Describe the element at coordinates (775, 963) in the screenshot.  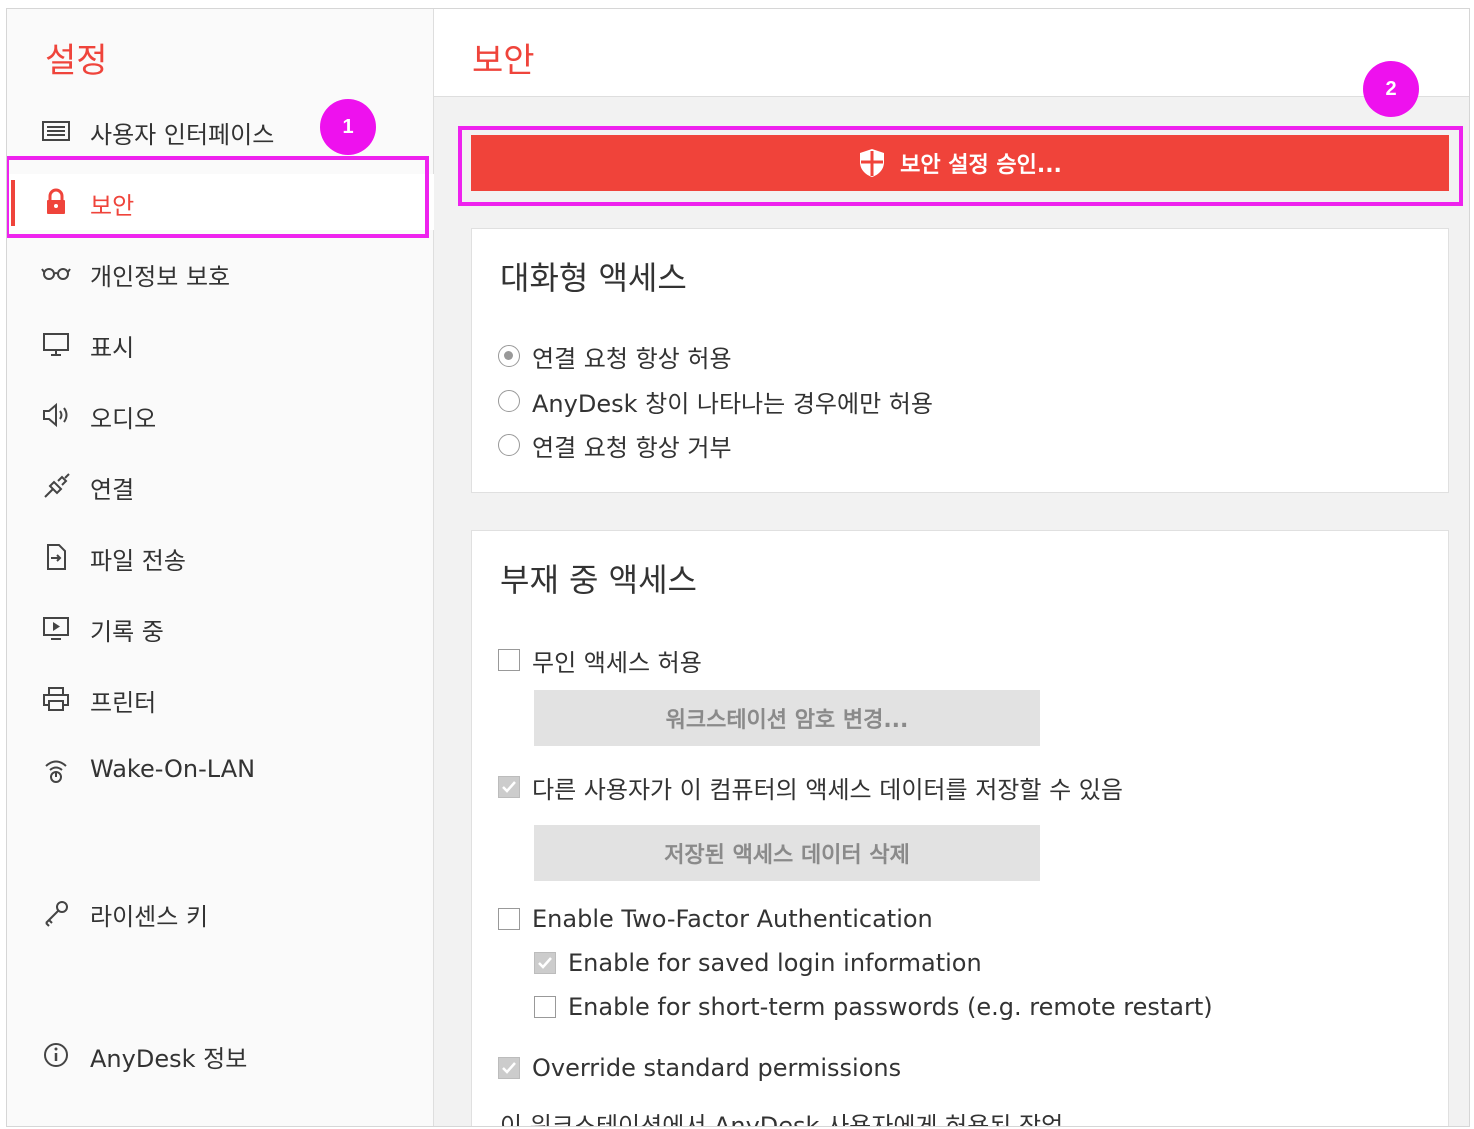
I see `checkbox-label: Enable for saved login information` at that location.